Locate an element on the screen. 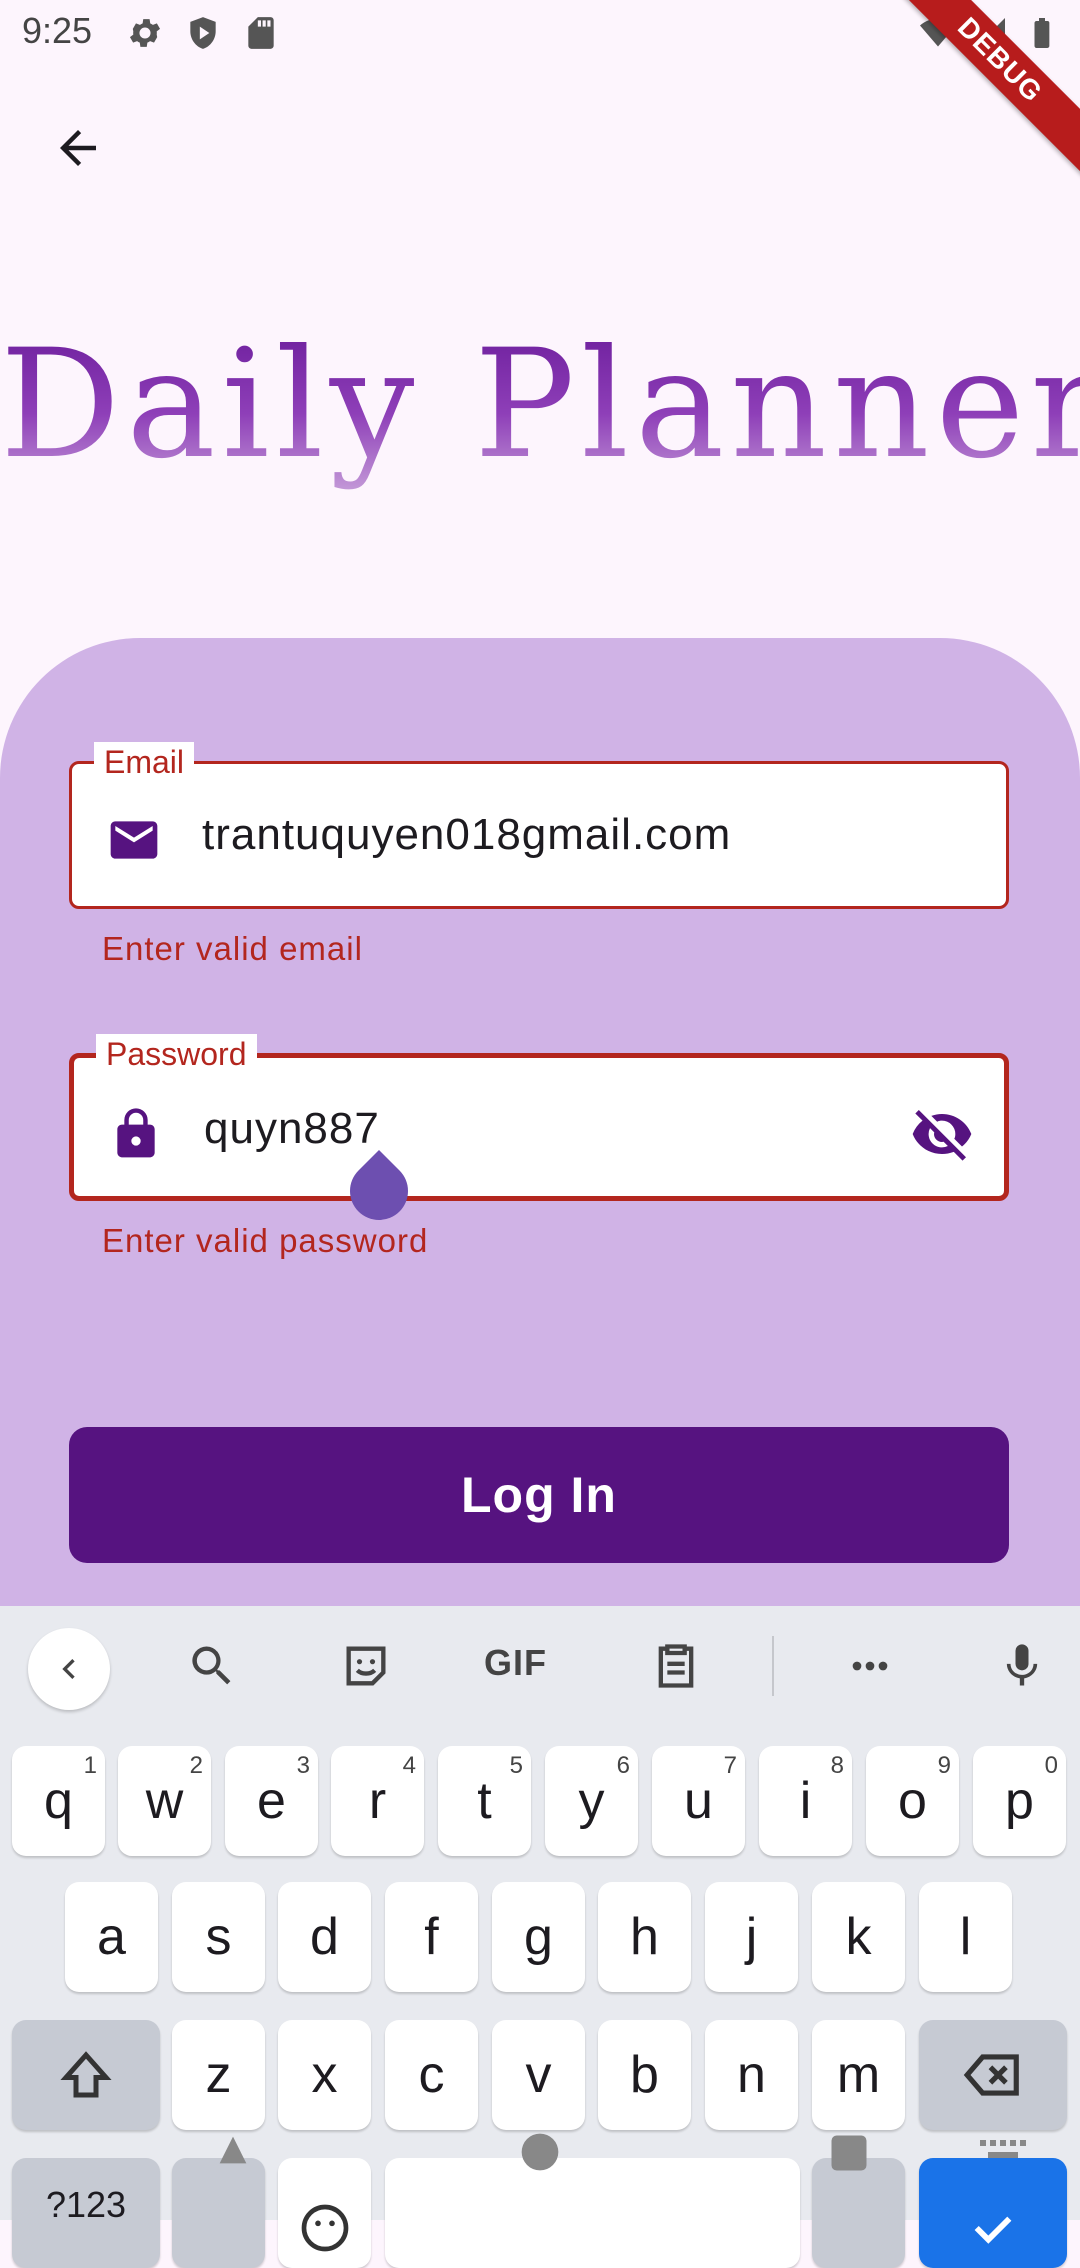 This screenshot has width=1080, height=2268. status-time: 9:25 is located at coordinates (57, 30).